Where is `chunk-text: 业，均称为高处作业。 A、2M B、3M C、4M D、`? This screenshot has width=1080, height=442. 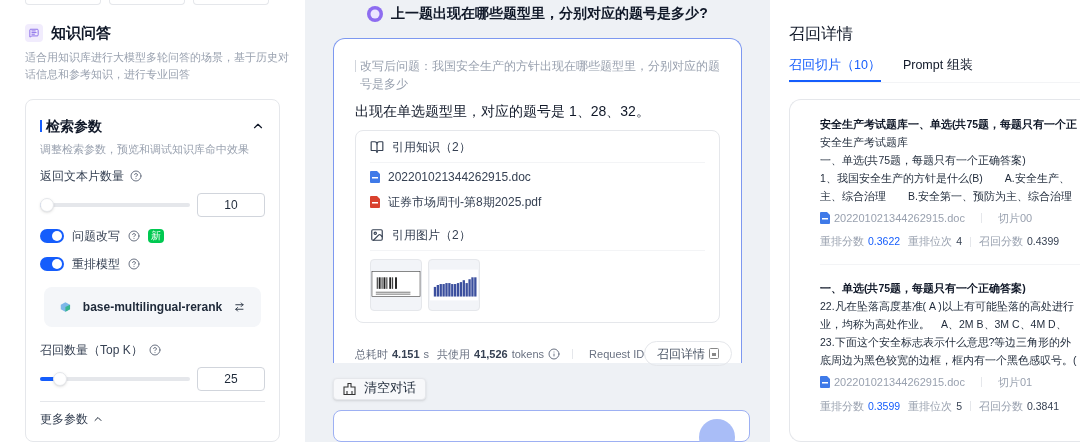
chunk-text: 业，均称为高处作业。 A、2M B、3M C、4M D、 is located at coordinates (944, 324).